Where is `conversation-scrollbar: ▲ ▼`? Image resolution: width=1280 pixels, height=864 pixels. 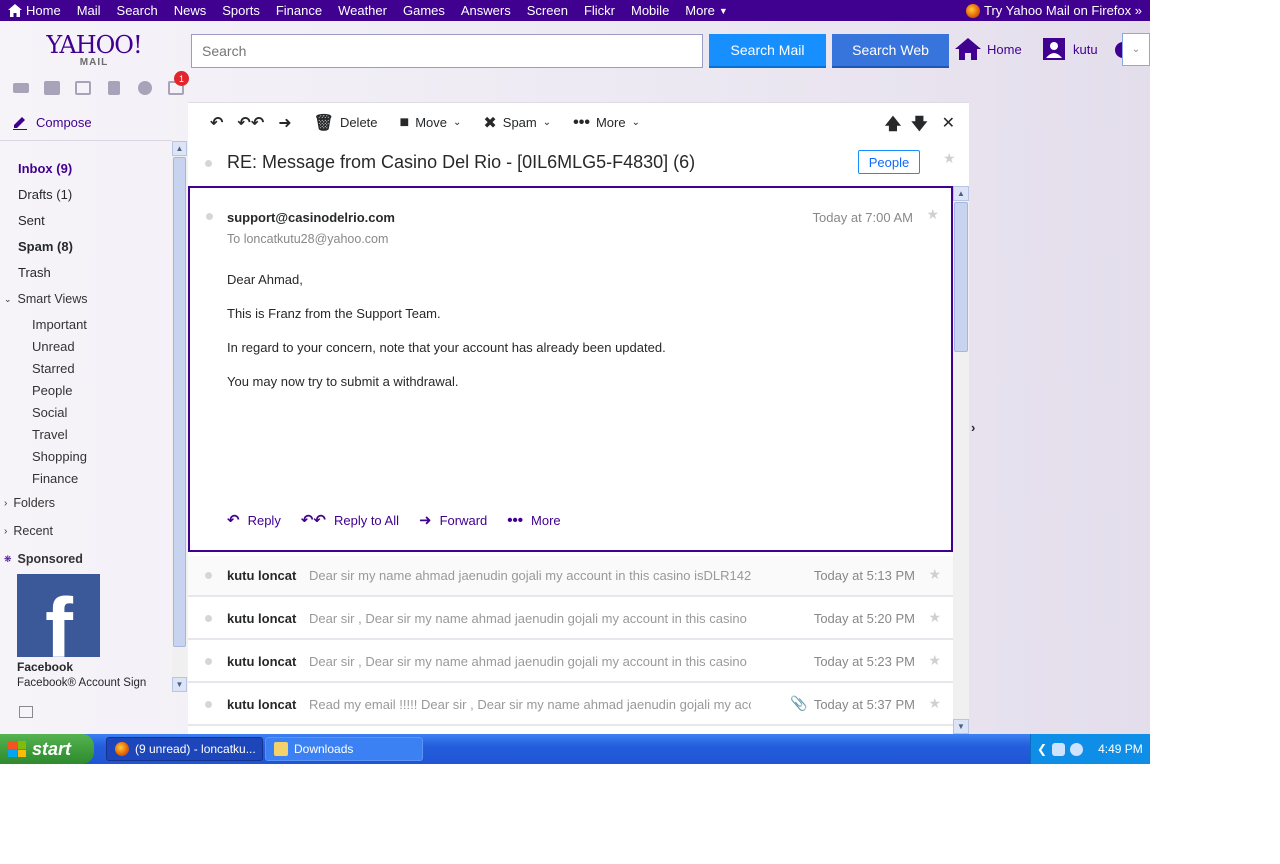
conversation-scrollbar: ▲ ▼ is located at coordinates (961, 460).